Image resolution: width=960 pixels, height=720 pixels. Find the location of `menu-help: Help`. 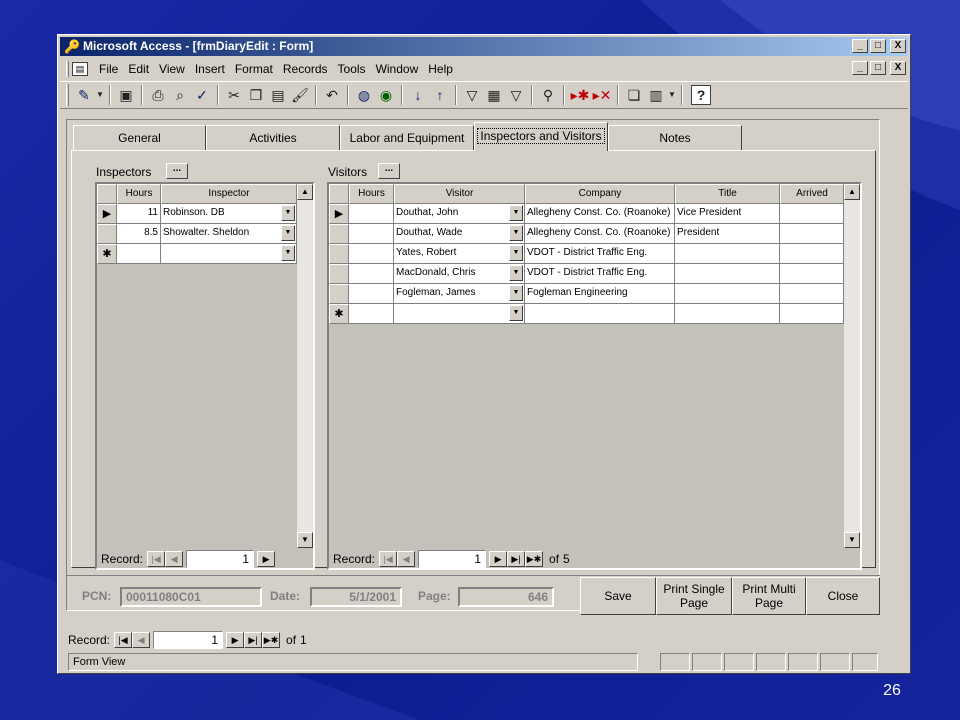

menu-help: Help is located at coordinates (440, 69).